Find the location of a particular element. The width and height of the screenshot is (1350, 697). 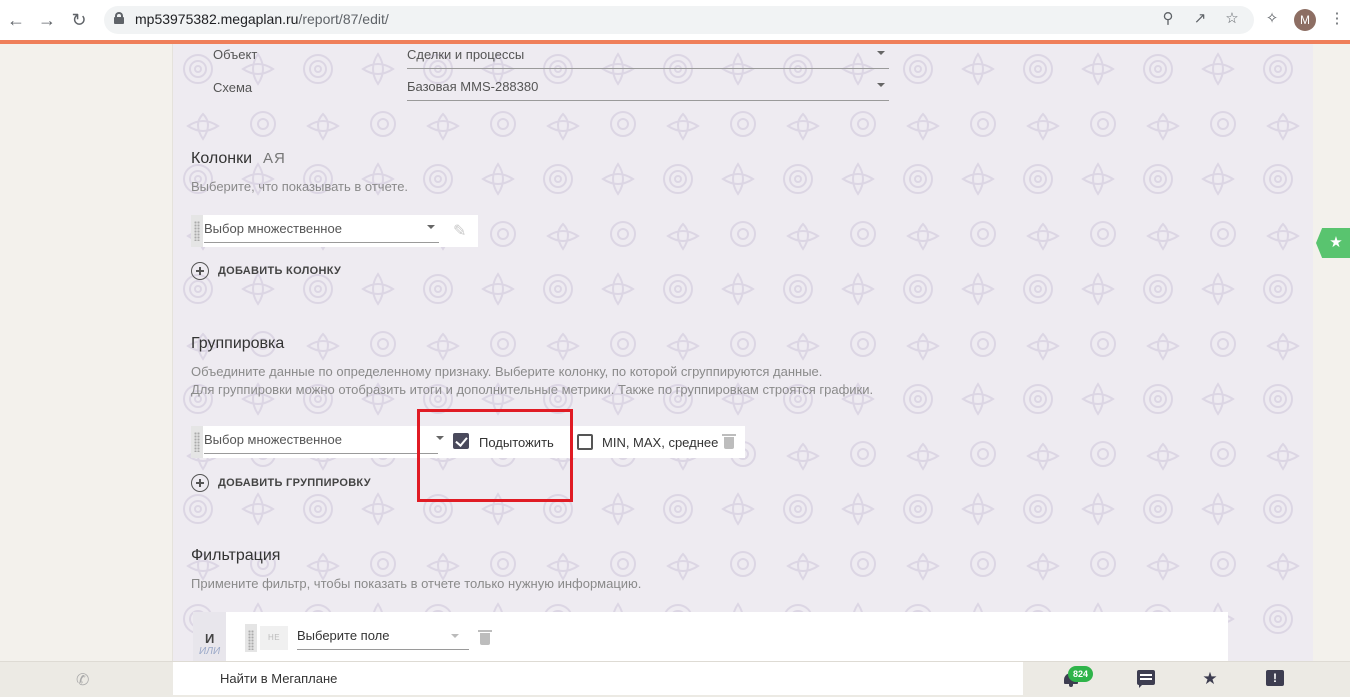

phone-icon: ✆ is located at coordinates (82, 680).